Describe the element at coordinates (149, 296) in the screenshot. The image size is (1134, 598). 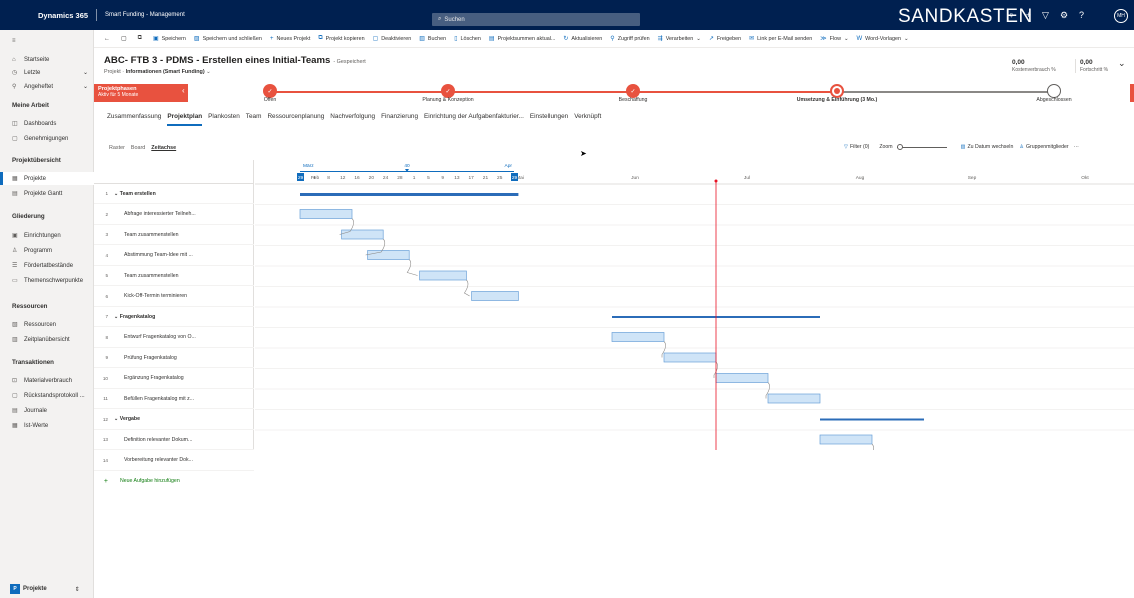
I see `task-name: Kick-Off-Termin terminieren` at that location.